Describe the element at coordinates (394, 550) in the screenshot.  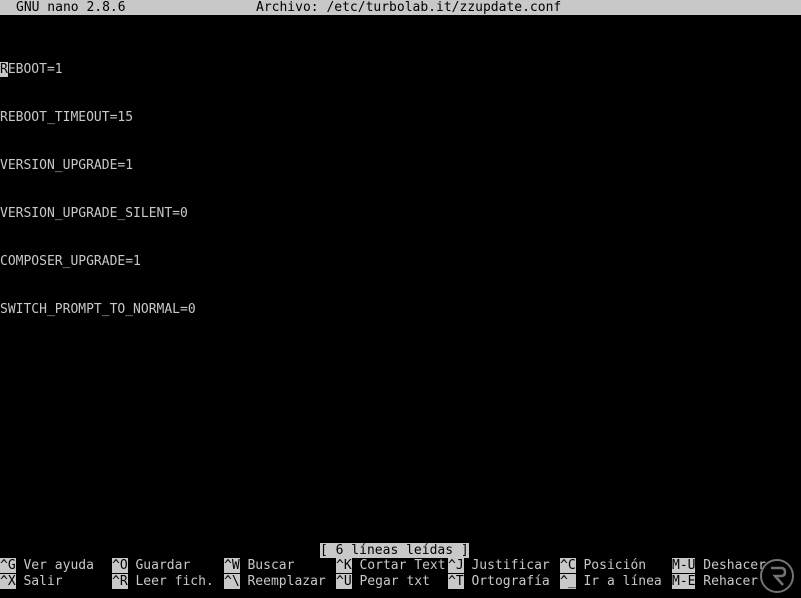
I see `status-message: [ 6 líneas leídas ]` at that location.